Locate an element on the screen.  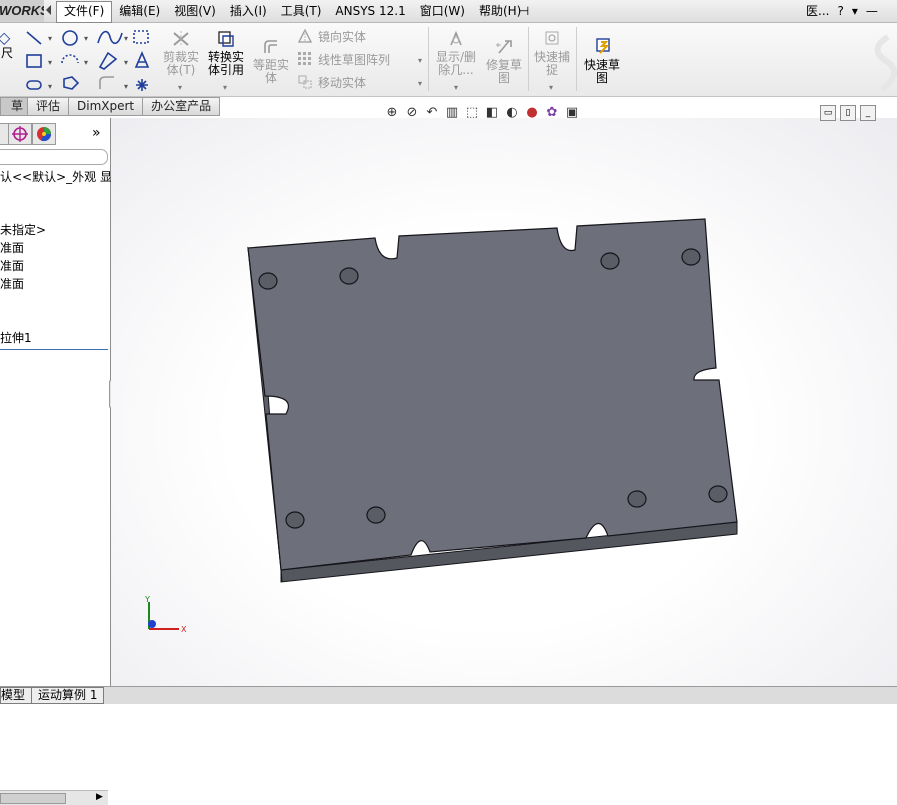
rapid-sketch-button: 快速草图 is located at coordinates (602, 61).